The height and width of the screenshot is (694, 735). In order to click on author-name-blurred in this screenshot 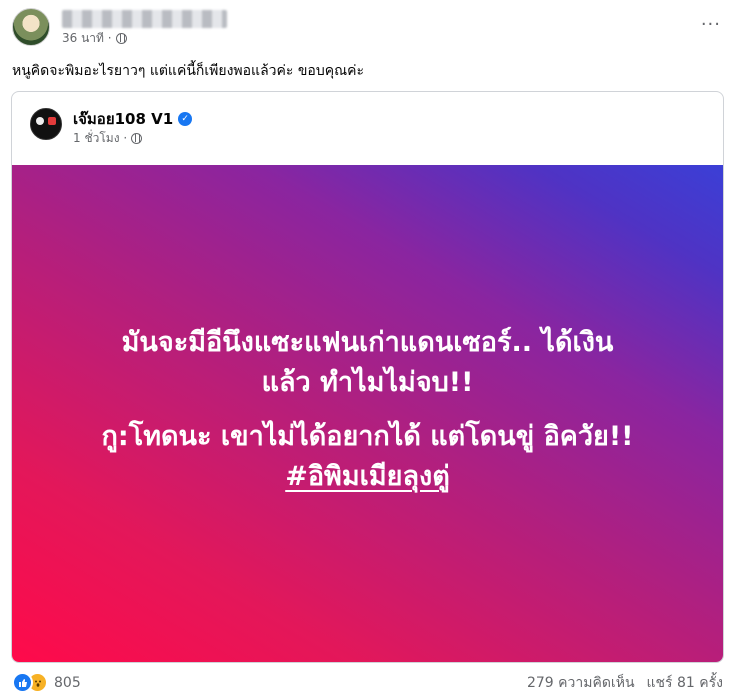, I will do `click(144, 19)`.